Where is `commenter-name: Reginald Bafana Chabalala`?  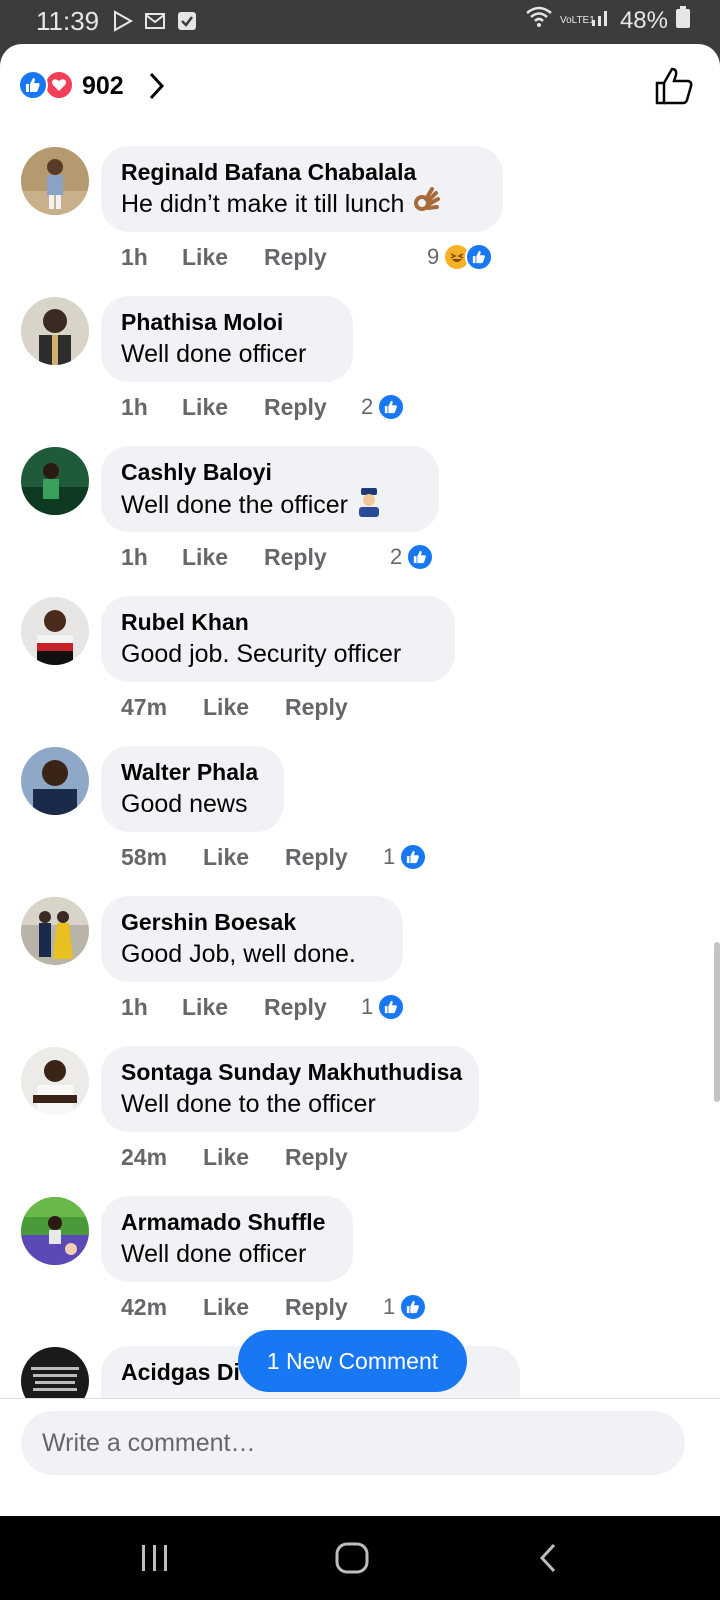 commenter-name: Reginald Bafana Chabalala is located at coordinates (302, 172).